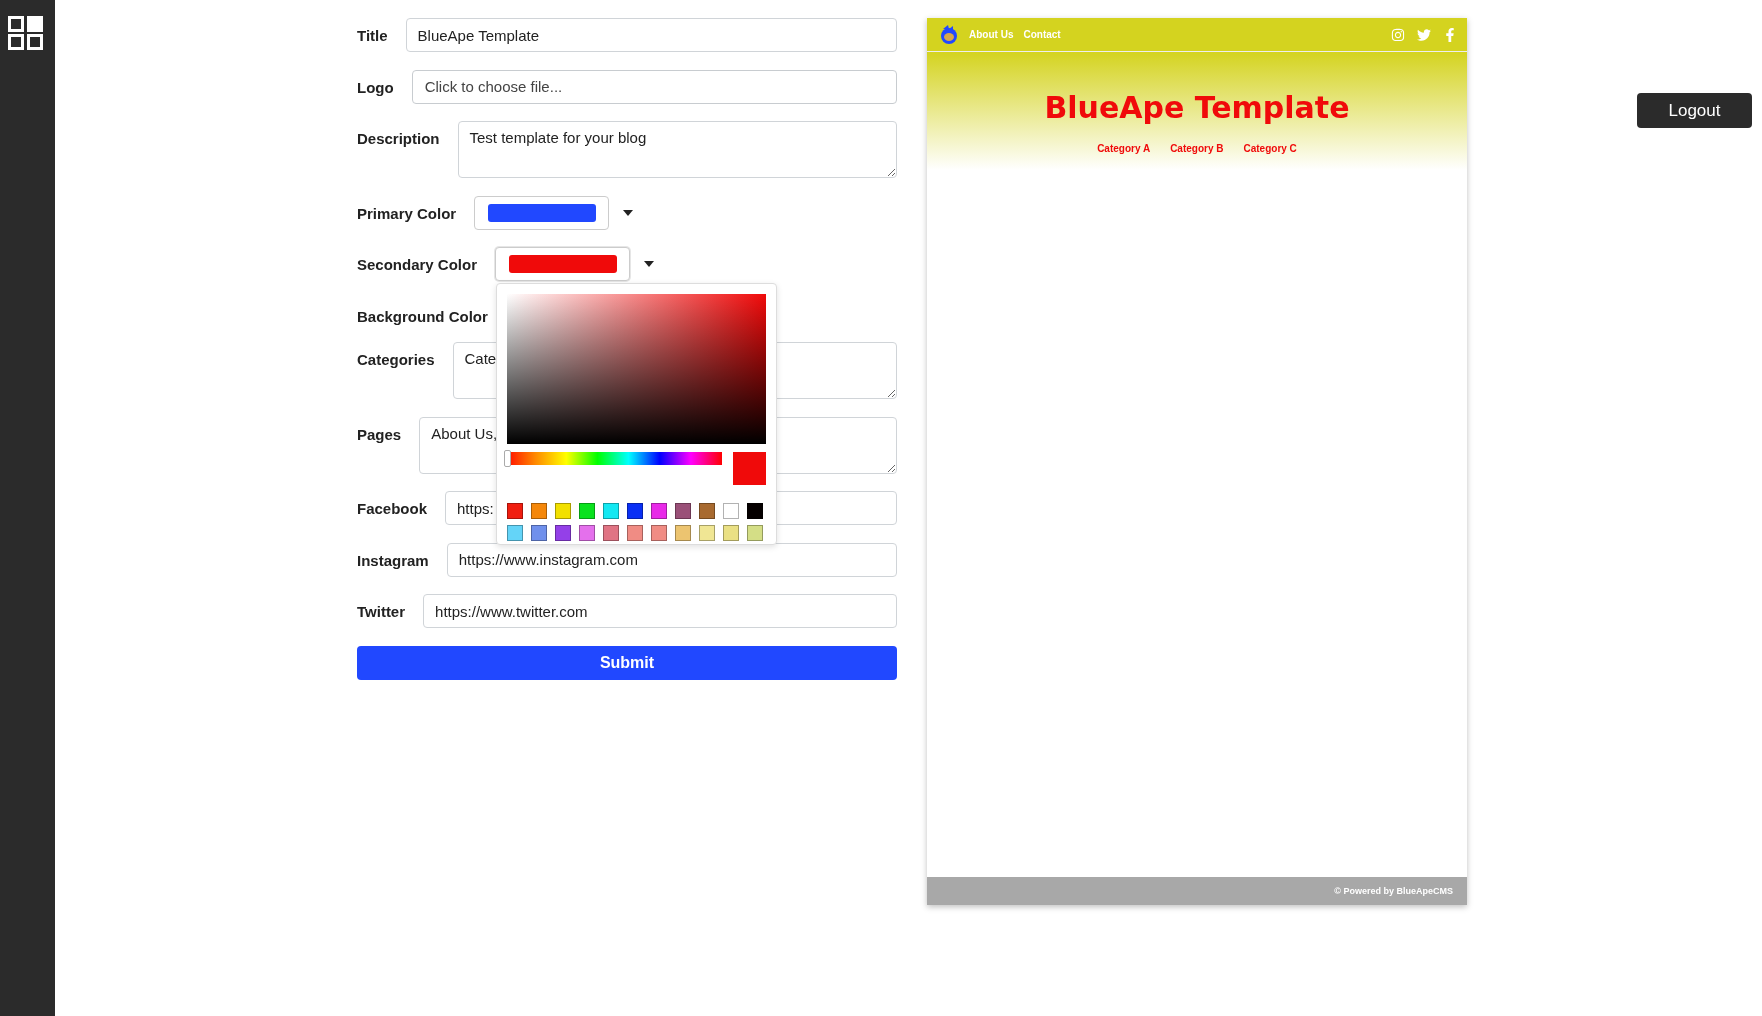  Describe the element at coordinates (381, 611) in the screenshot. I see `field-label: Twitter` at that location.